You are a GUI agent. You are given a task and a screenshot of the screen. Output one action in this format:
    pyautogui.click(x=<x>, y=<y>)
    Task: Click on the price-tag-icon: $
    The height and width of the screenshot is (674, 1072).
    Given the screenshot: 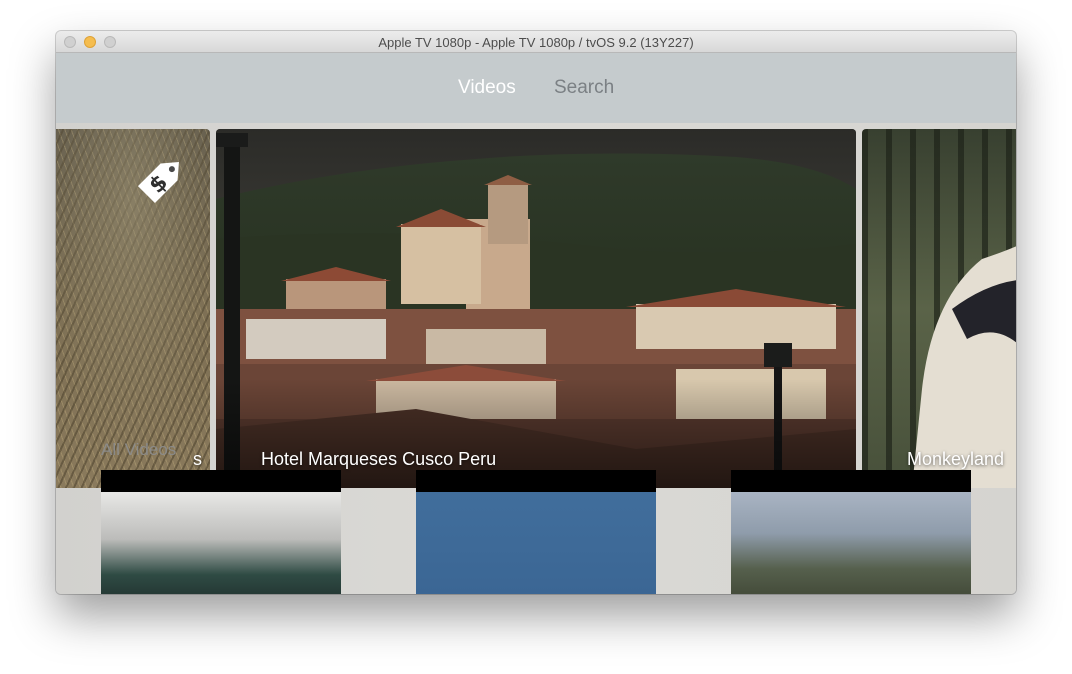 What is the action you would take?
    pyautogui.click(x=158, y=183)
    